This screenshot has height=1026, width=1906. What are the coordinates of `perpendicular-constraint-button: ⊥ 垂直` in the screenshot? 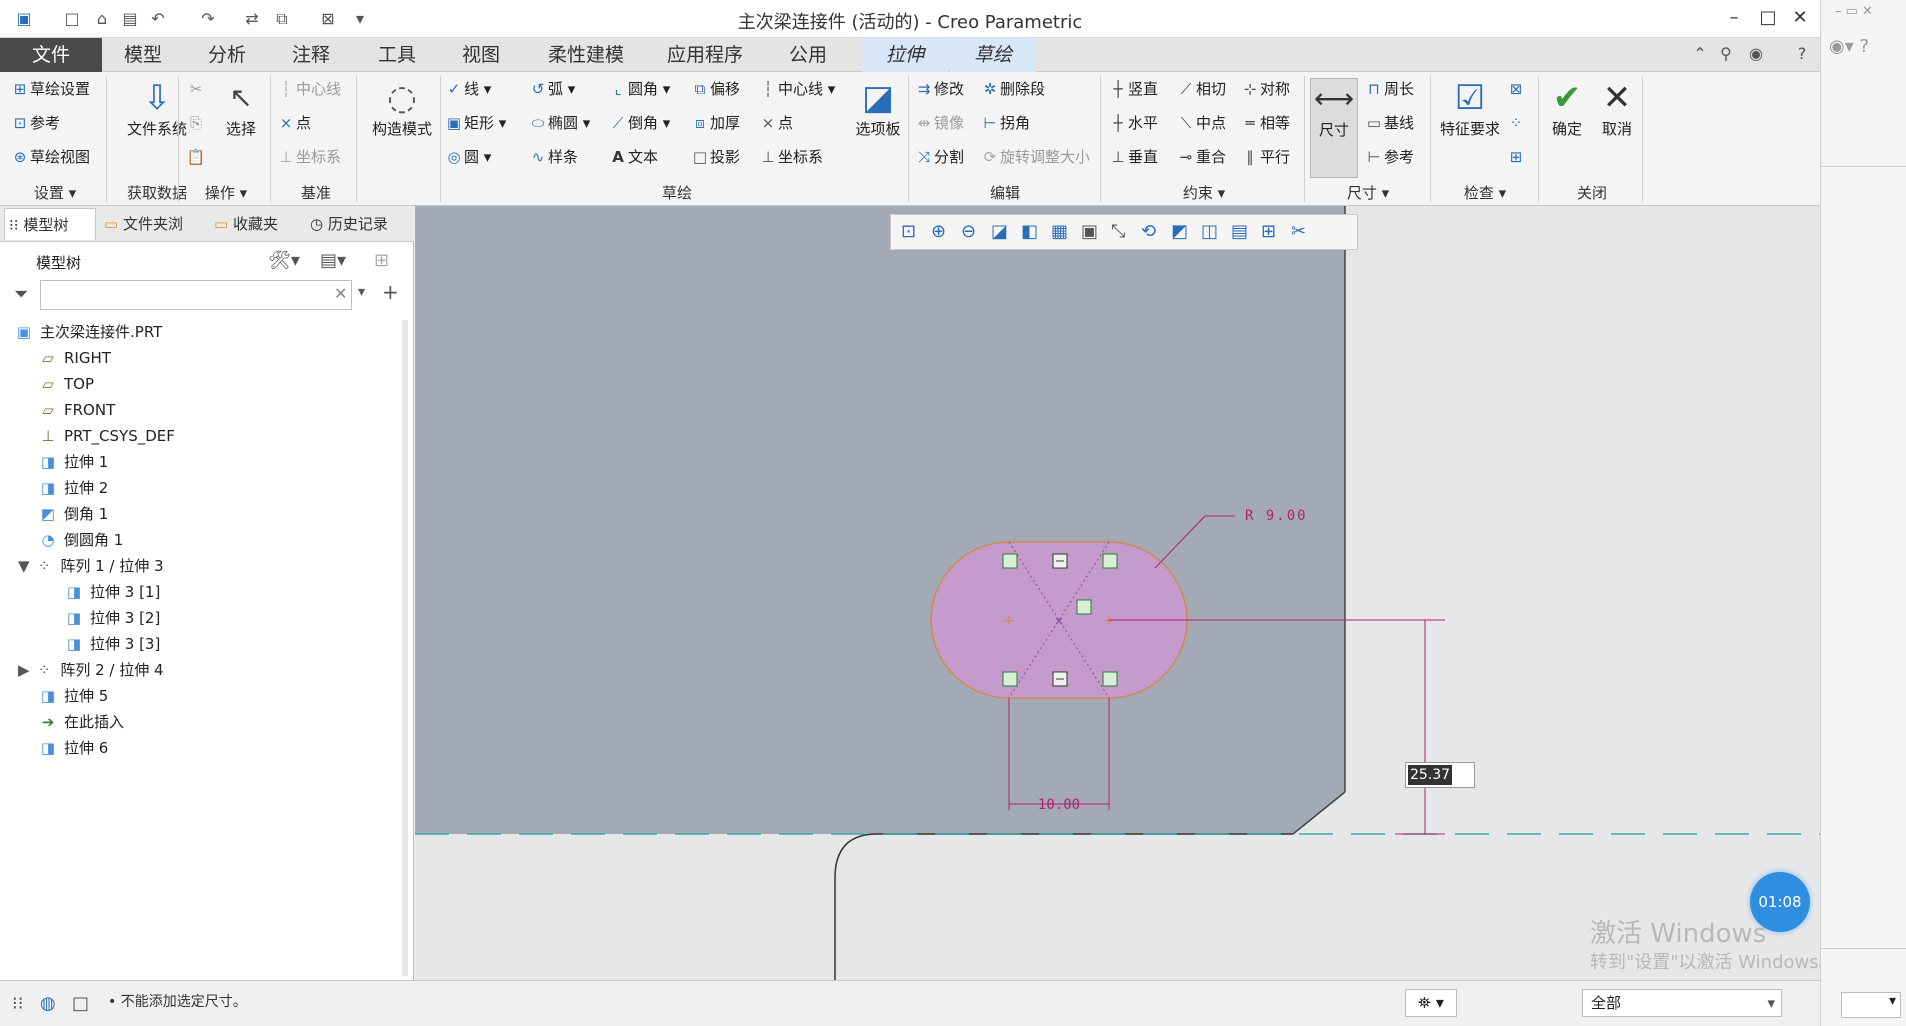 It's located at (1133, 157).